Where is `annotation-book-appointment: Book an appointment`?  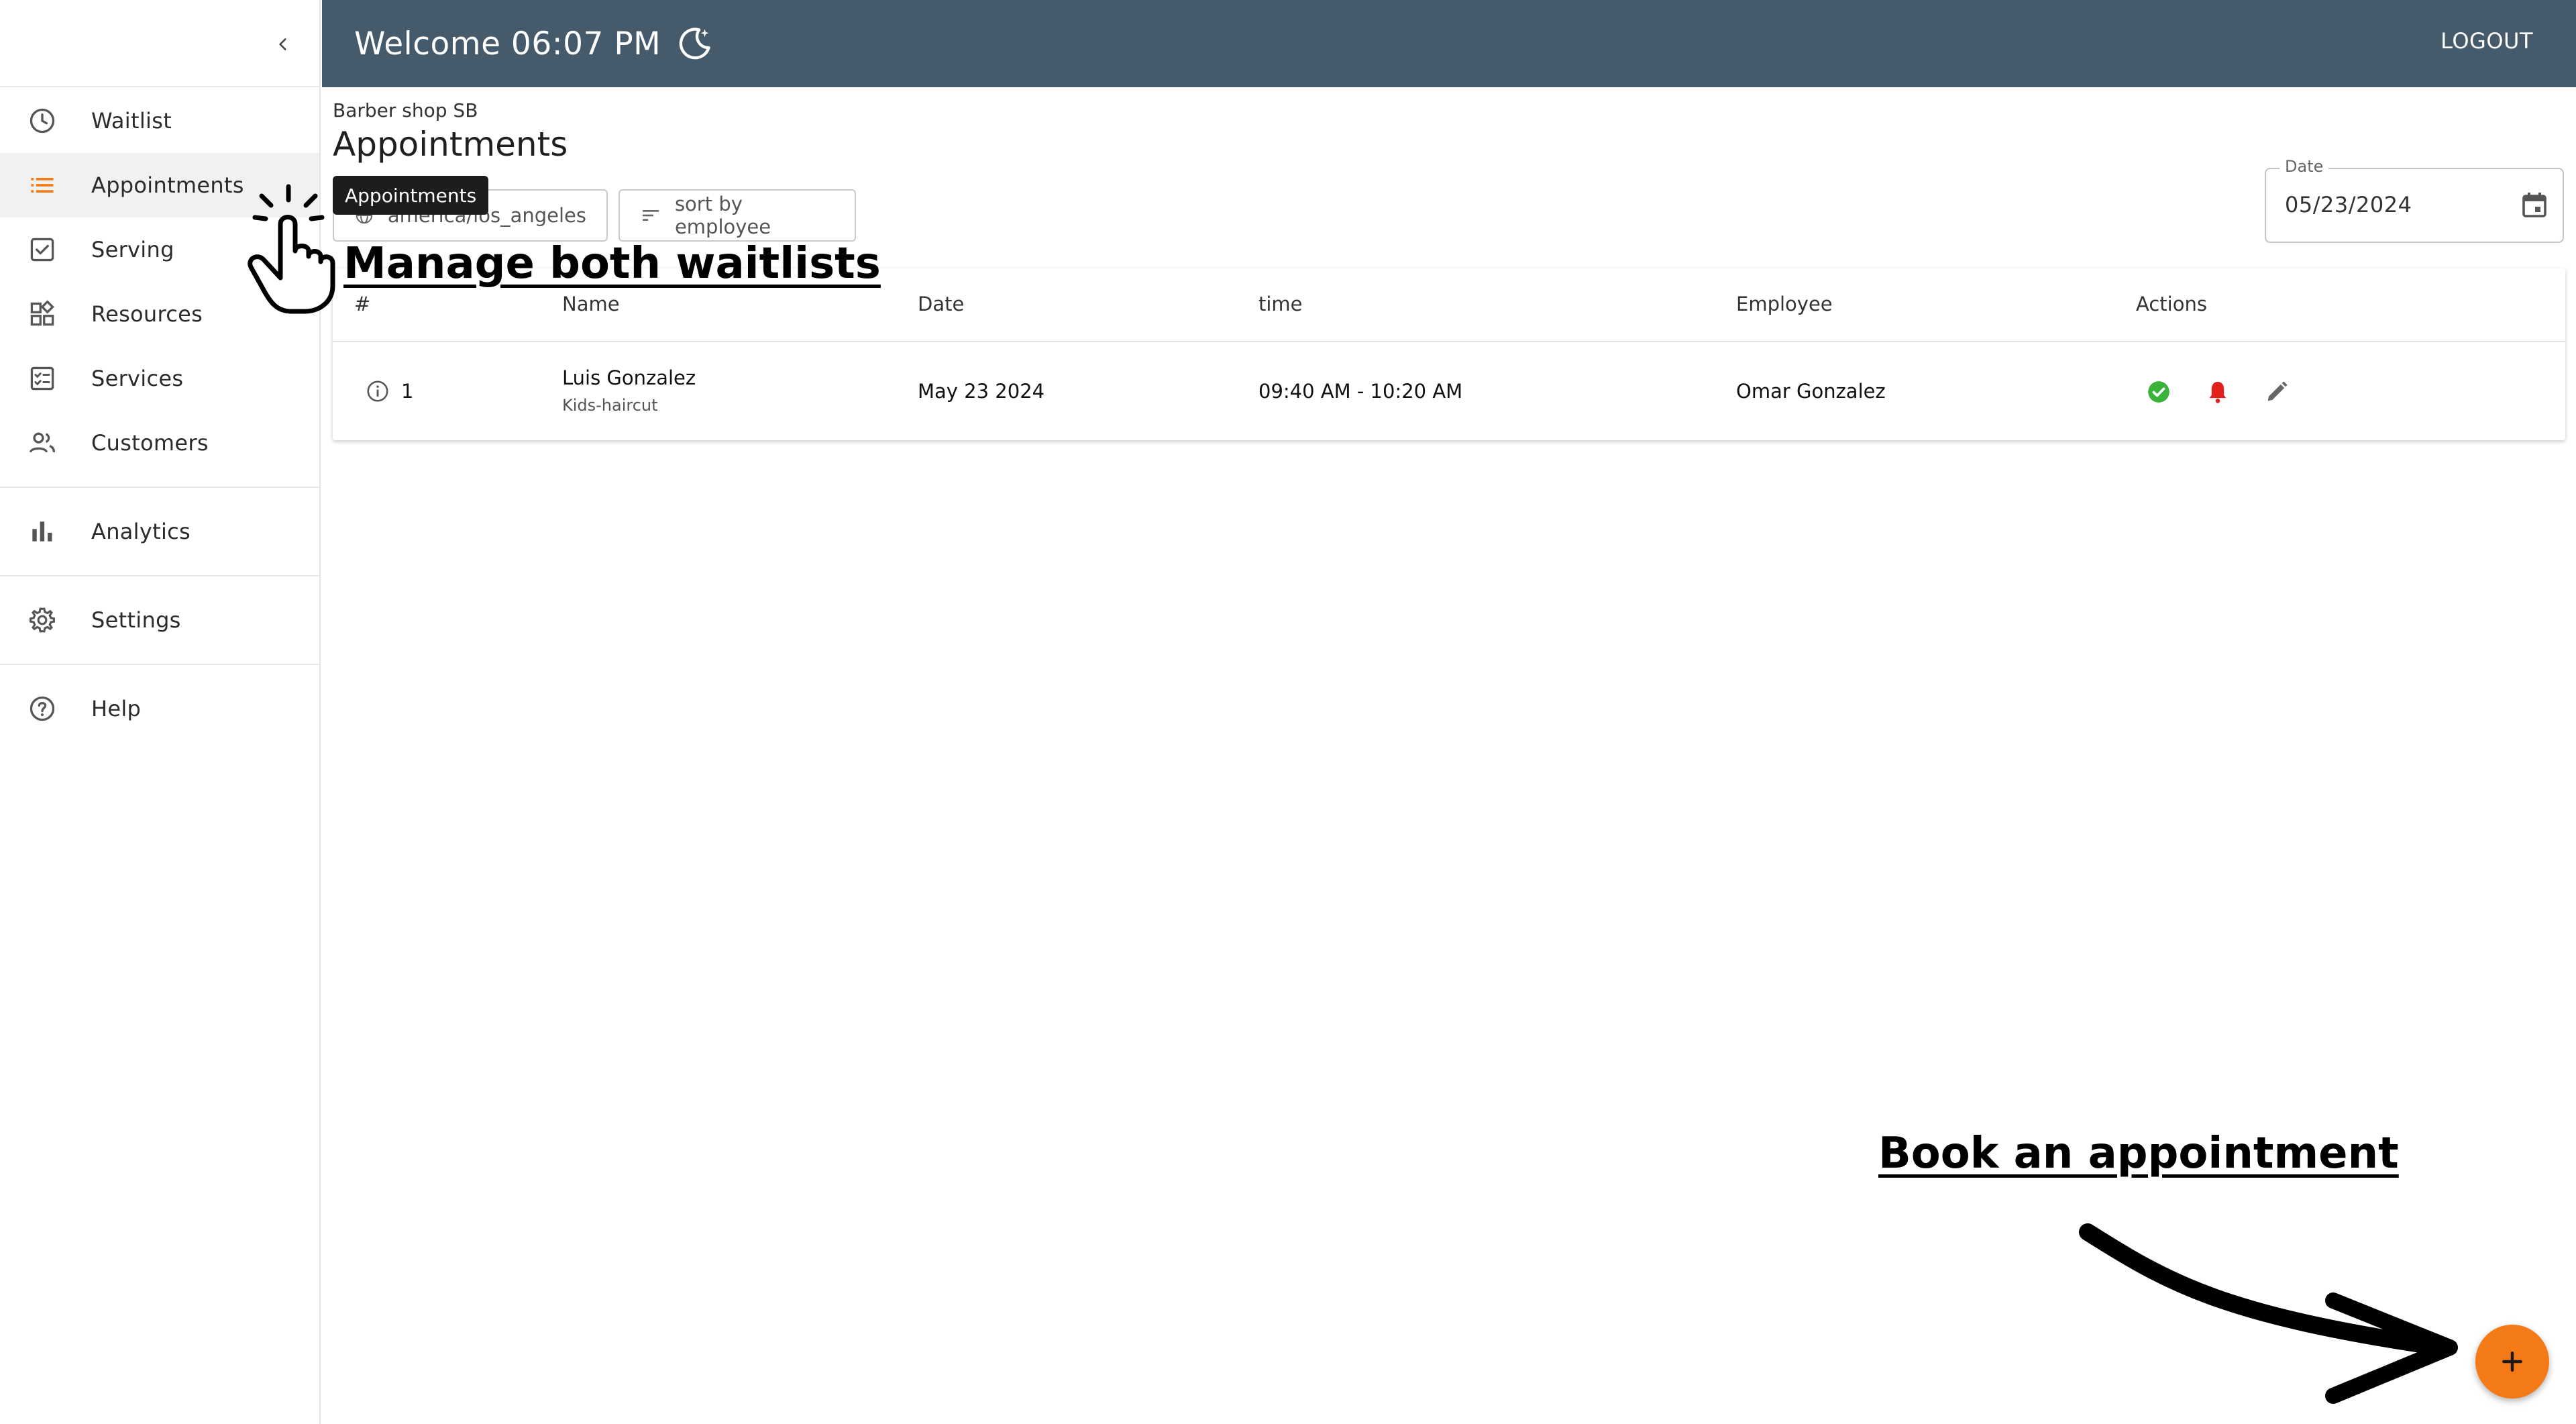
annotation-book-appointment: Book an appointment is located at coordinates (2138, 1153).